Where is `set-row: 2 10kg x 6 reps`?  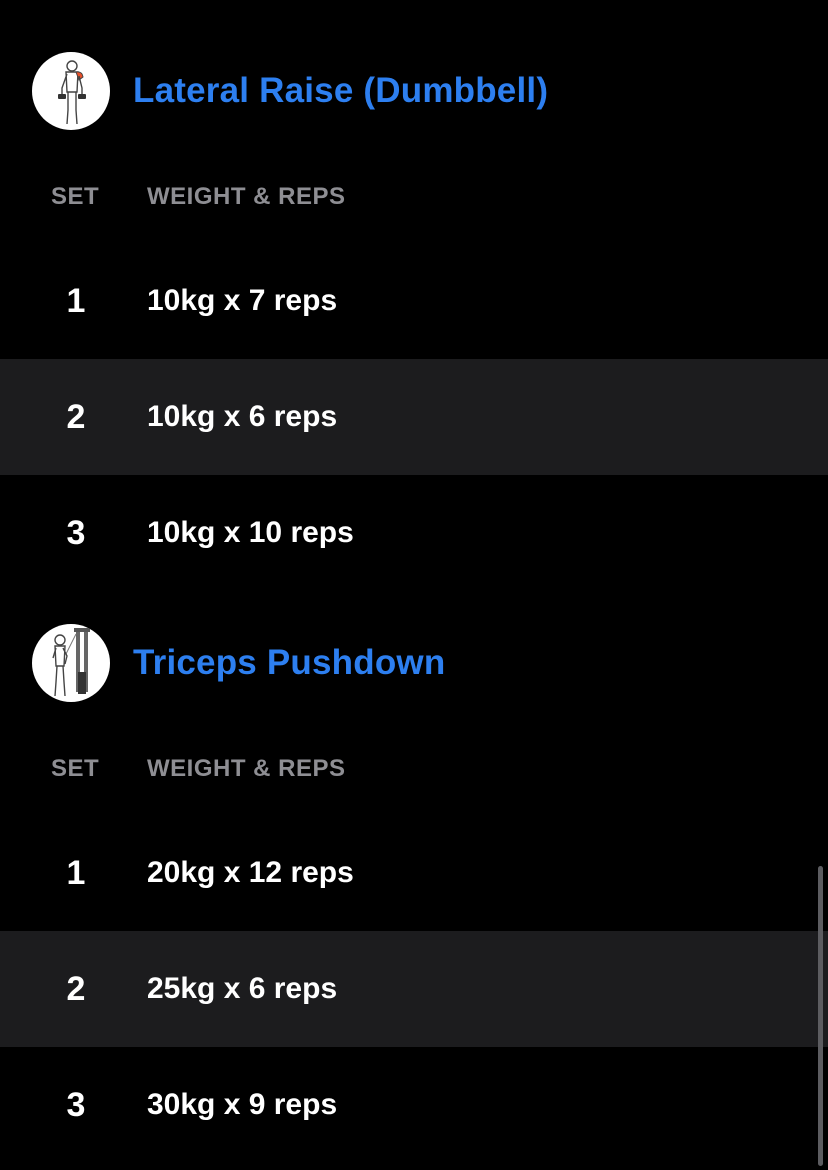
set-row: 2 10kg x 6 reps is located at coordinates (414, 417).